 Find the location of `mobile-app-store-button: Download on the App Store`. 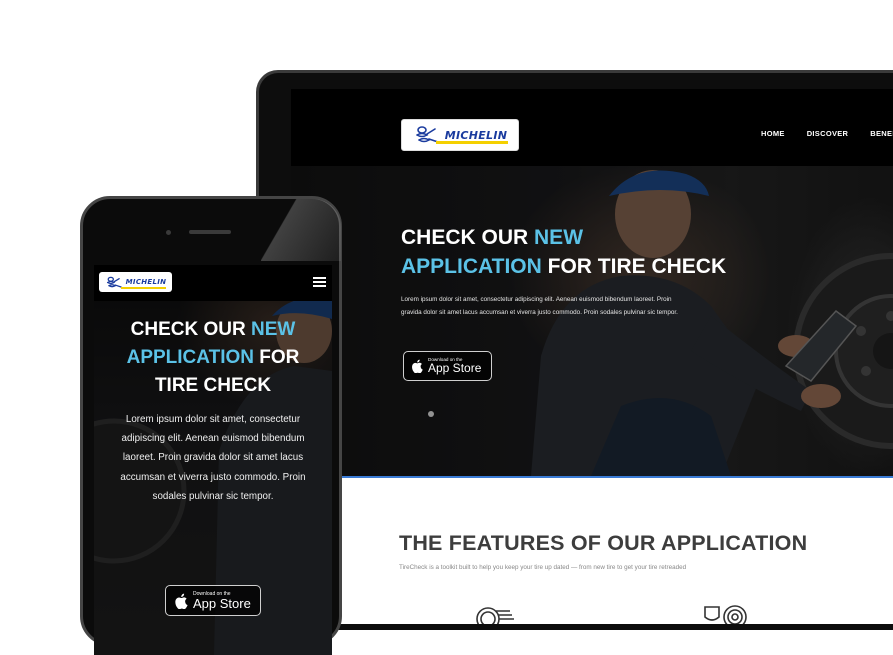

mobile-app-store-button: Download on the App Store is located at coordinates (213, 600).